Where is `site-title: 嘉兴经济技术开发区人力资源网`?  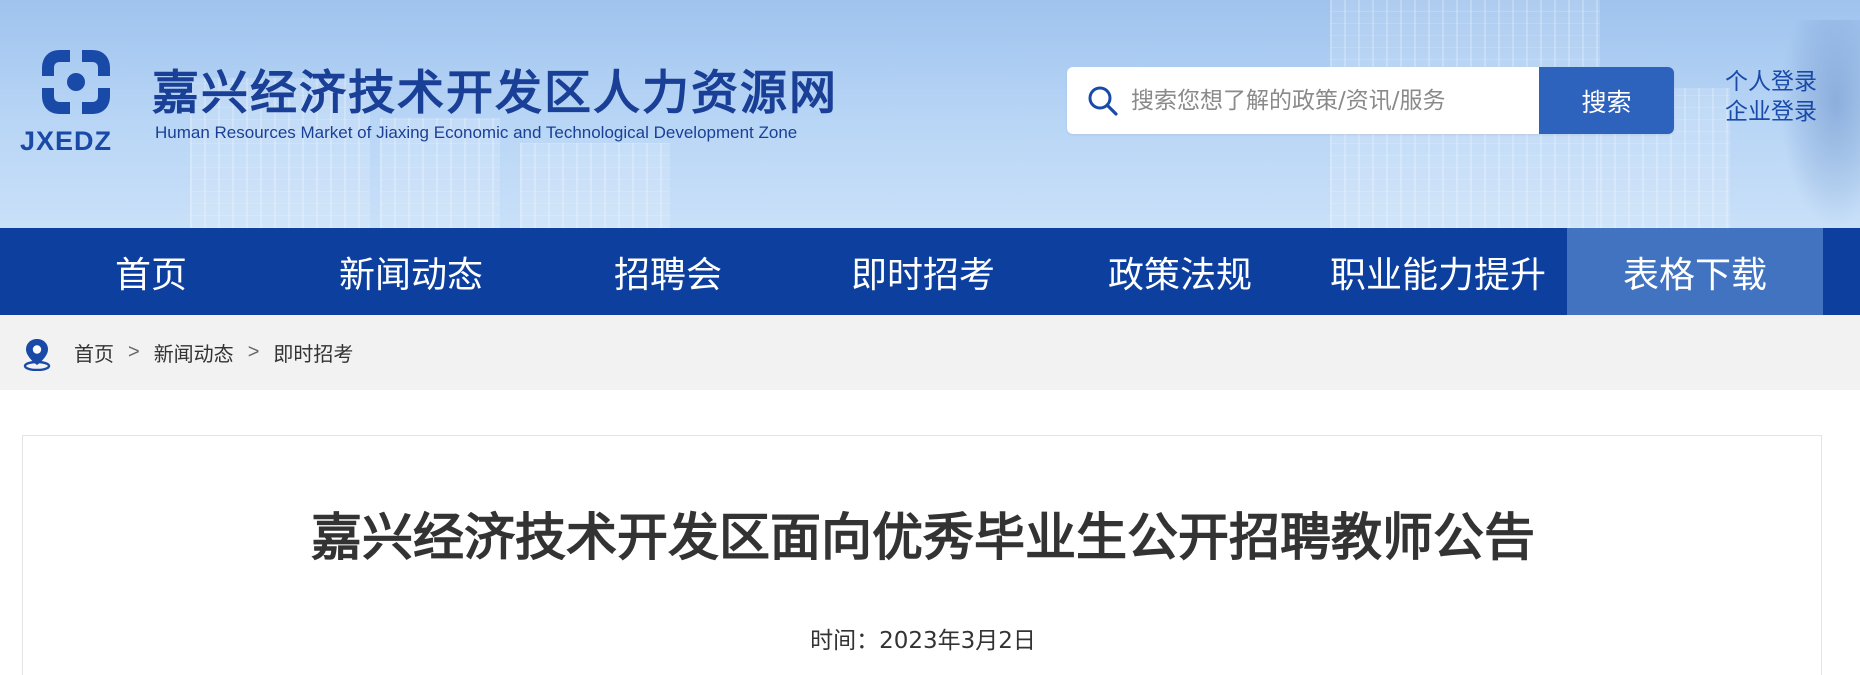
site-title: 嘉兴经济技术开发区人力资源网 is located at coordinates (495, 88).